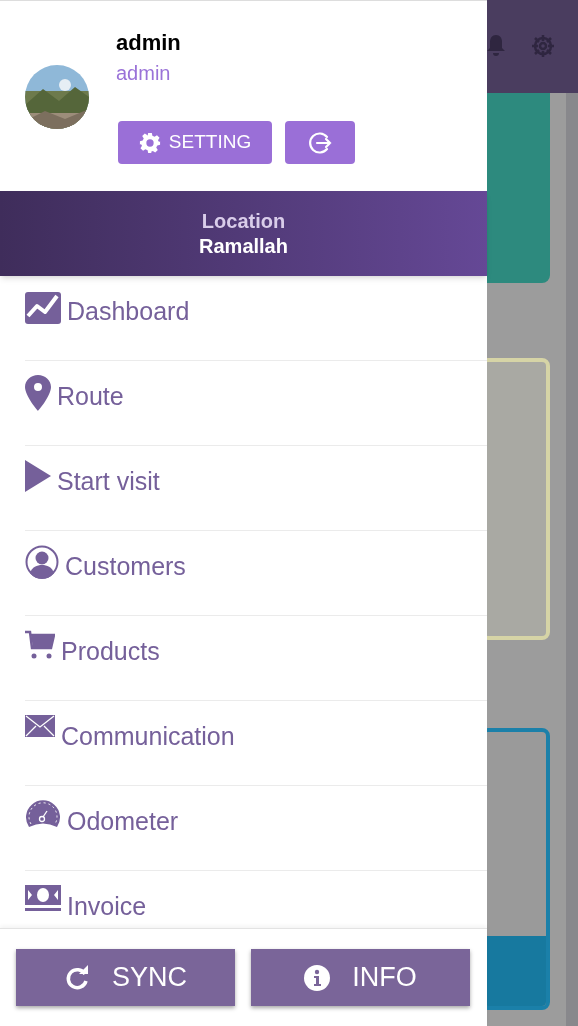  I want to click on gauge-icon, so click(43, 815).